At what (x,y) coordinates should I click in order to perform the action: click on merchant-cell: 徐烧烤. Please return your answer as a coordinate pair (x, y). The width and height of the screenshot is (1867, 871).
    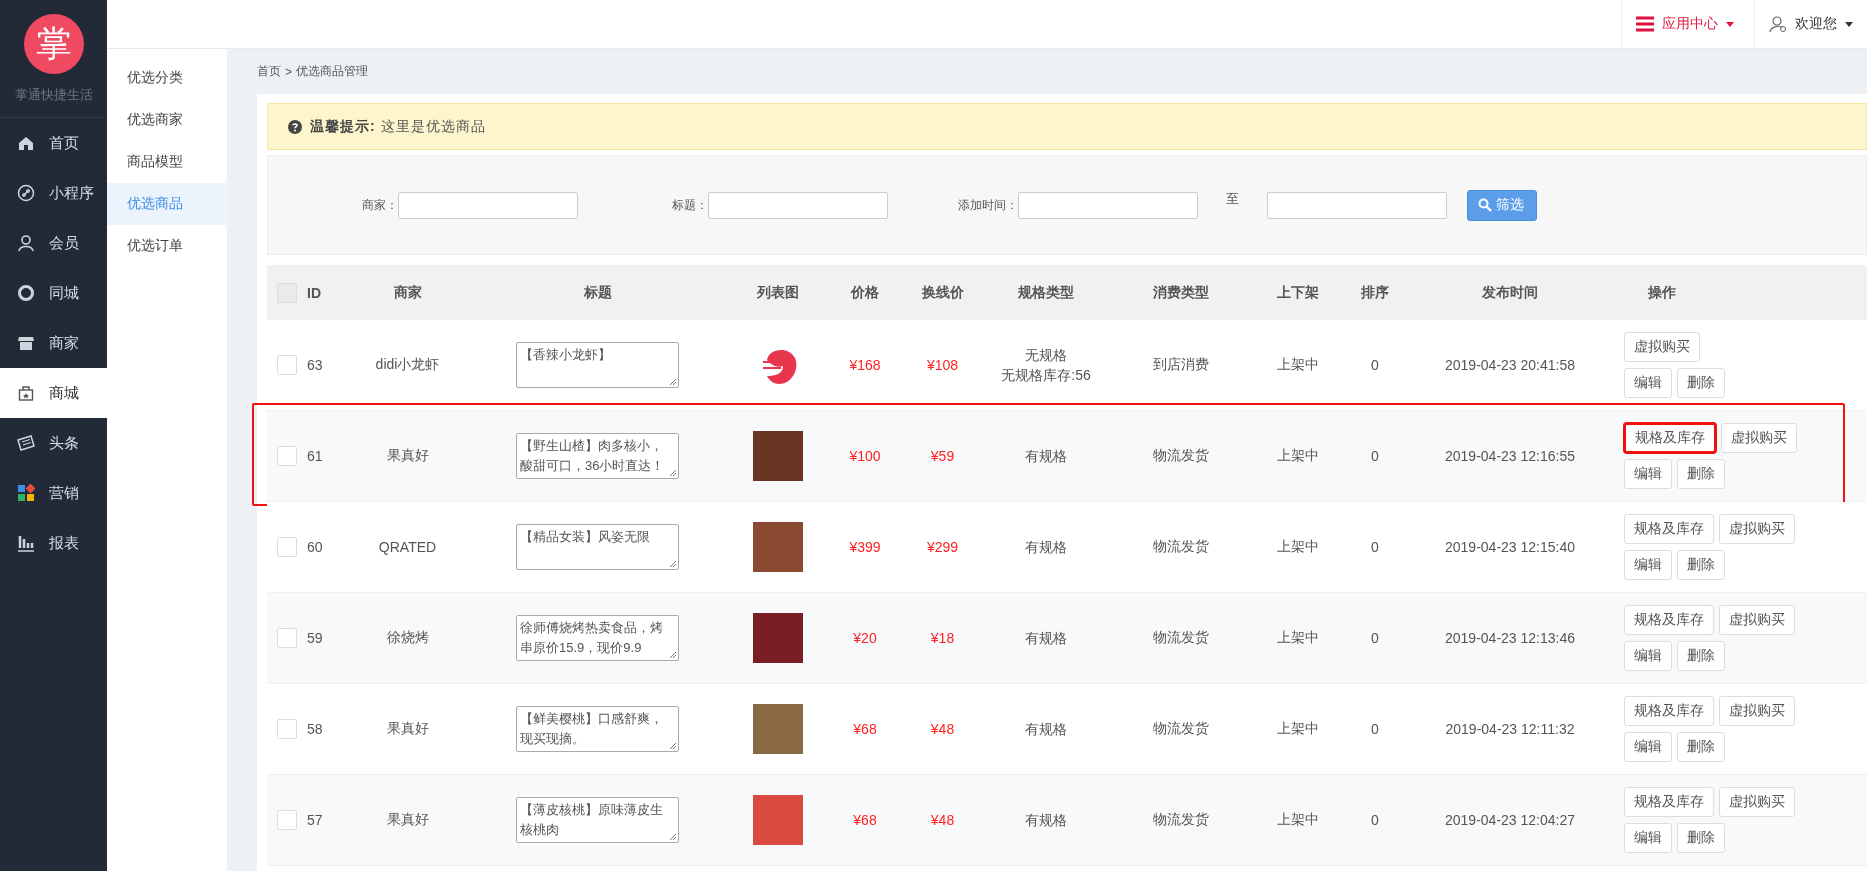
    Looking at the image, I should click on (407, 638).